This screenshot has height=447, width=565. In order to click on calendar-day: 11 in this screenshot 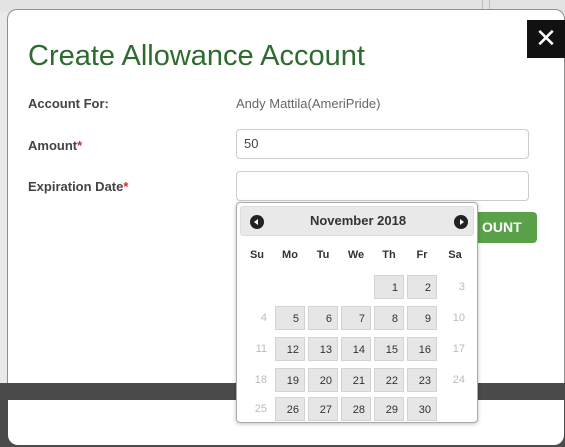, I will do `click(261, 349)`.